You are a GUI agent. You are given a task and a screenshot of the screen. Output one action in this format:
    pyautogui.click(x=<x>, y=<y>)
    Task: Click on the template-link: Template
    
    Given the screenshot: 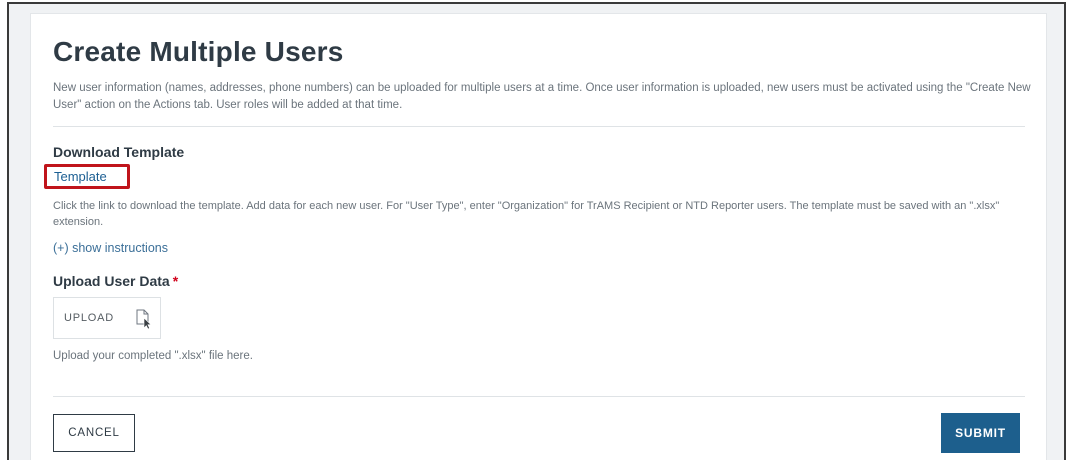 What is the action you would take?
    pyautogui.click(x=87, y=176)
    